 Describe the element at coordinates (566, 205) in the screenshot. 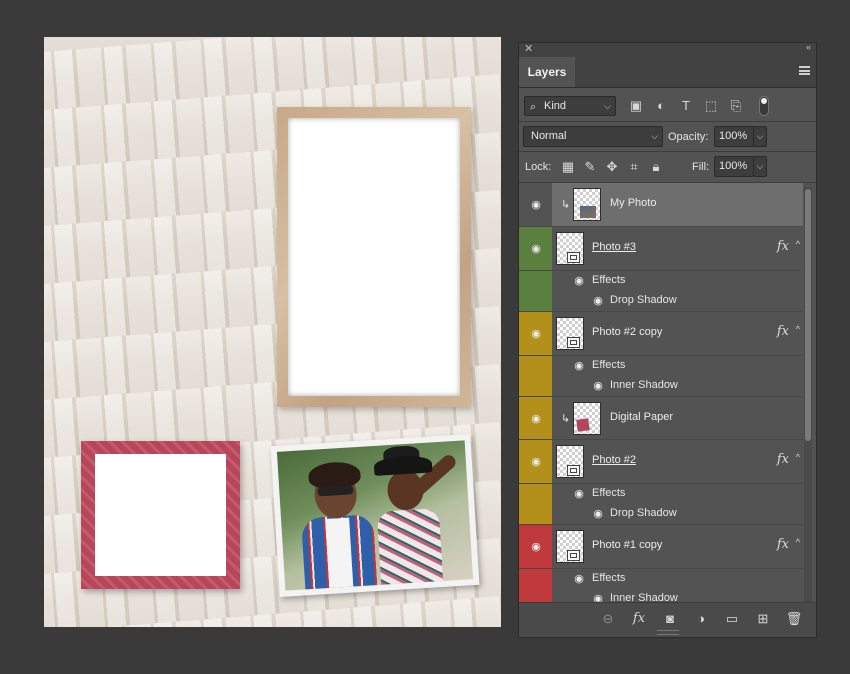

I see `clipping-arrow-icon: ↳` at that location.